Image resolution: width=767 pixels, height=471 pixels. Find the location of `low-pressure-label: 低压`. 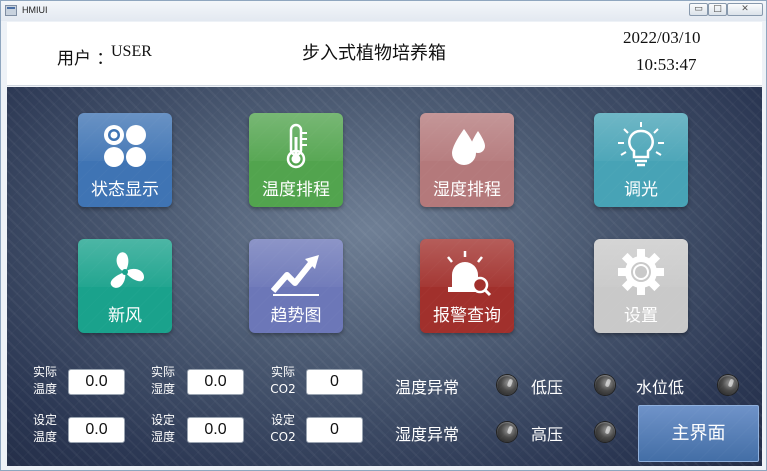

low-pressure-label: 低压 is located at coordinates (547, 387).